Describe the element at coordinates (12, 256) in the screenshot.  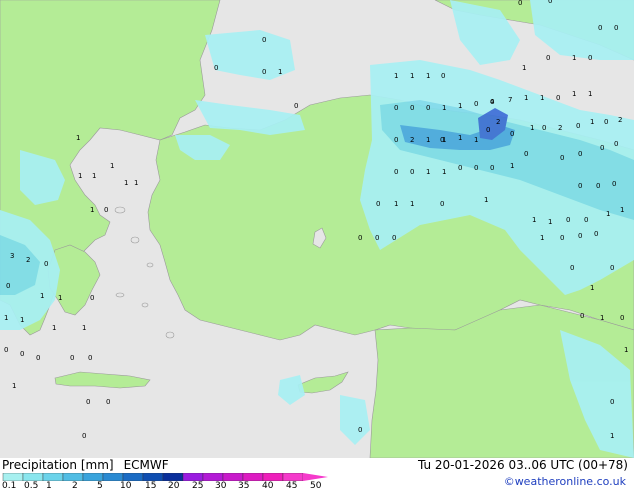
I see `precip-value-label: 3` at that location.